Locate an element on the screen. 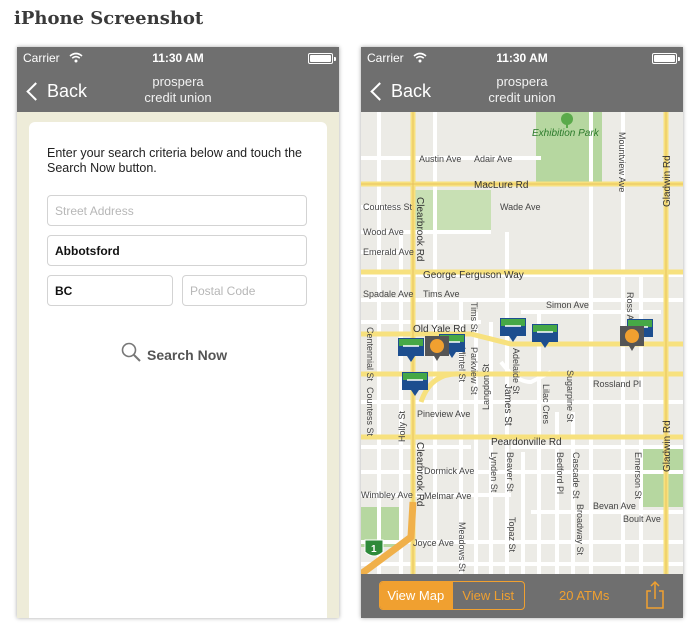 The image size is (696, 636). street-label: Wade Ave is located at coordinates (520, 207).